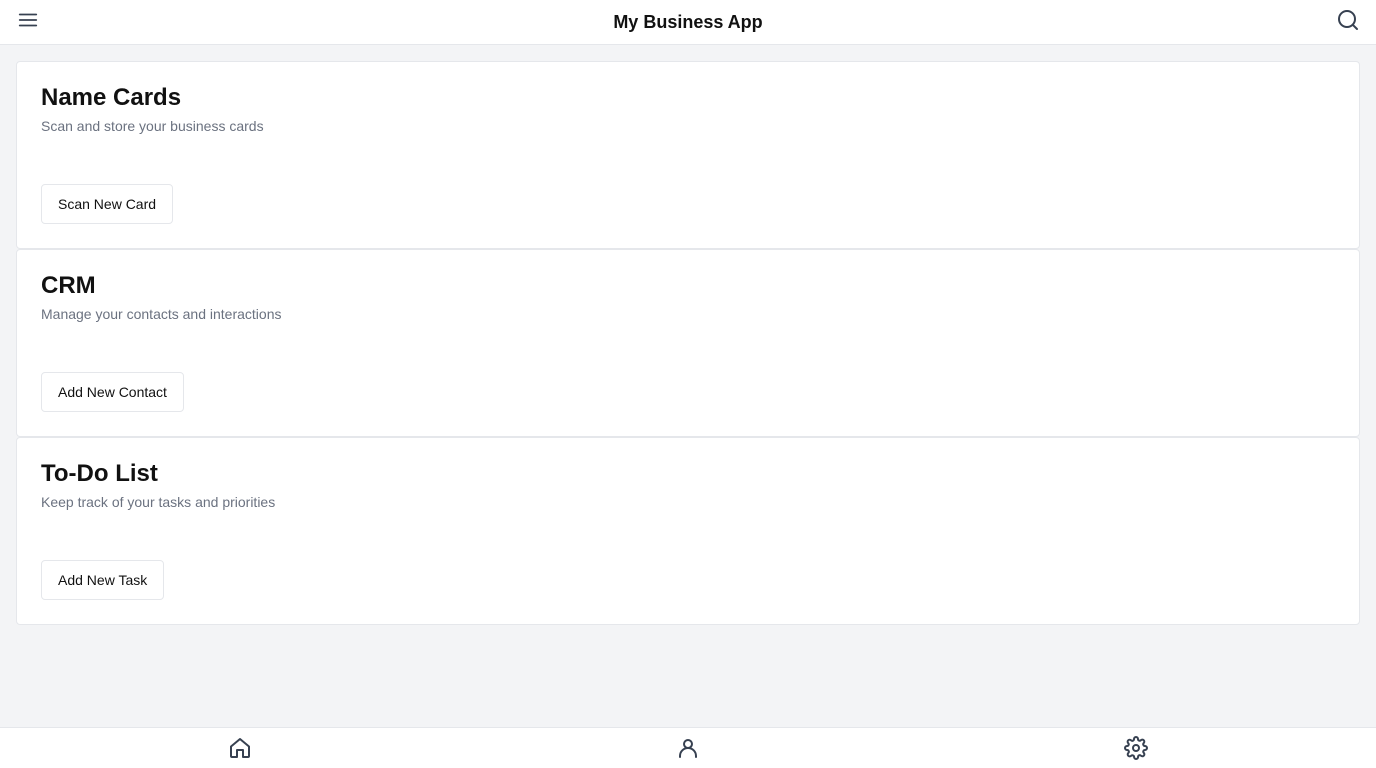 The width and height of the screenshot is (1376, 768). I want to click on top-app-bar: My Business App, so click(688, 22).